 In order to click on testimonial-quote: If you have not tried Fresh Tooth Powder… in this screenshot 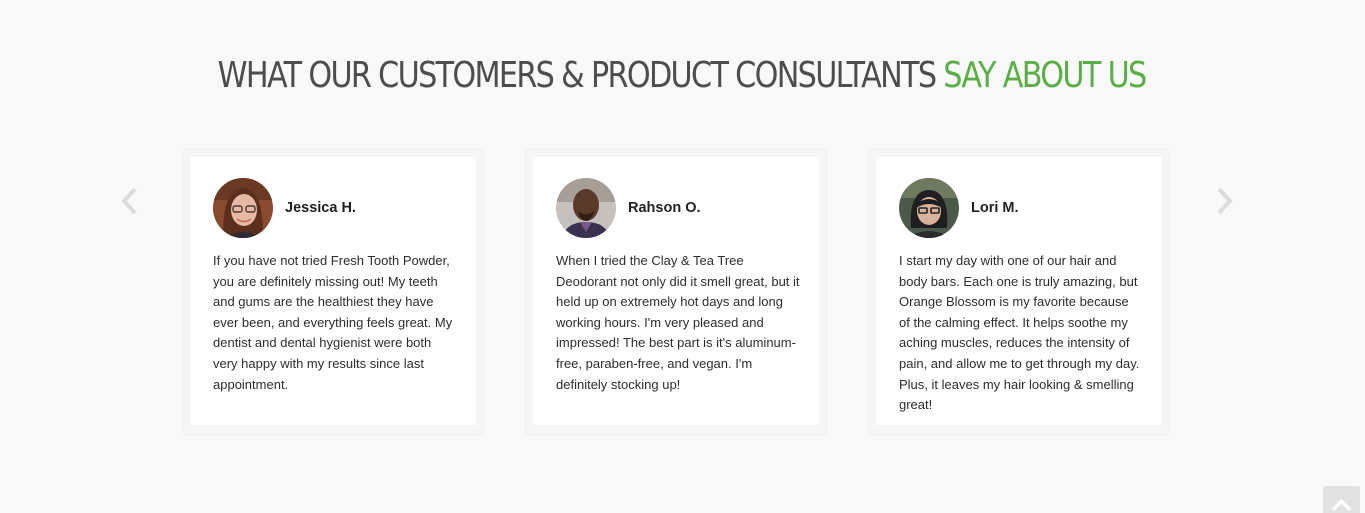, I will do `click(333, 322)`.